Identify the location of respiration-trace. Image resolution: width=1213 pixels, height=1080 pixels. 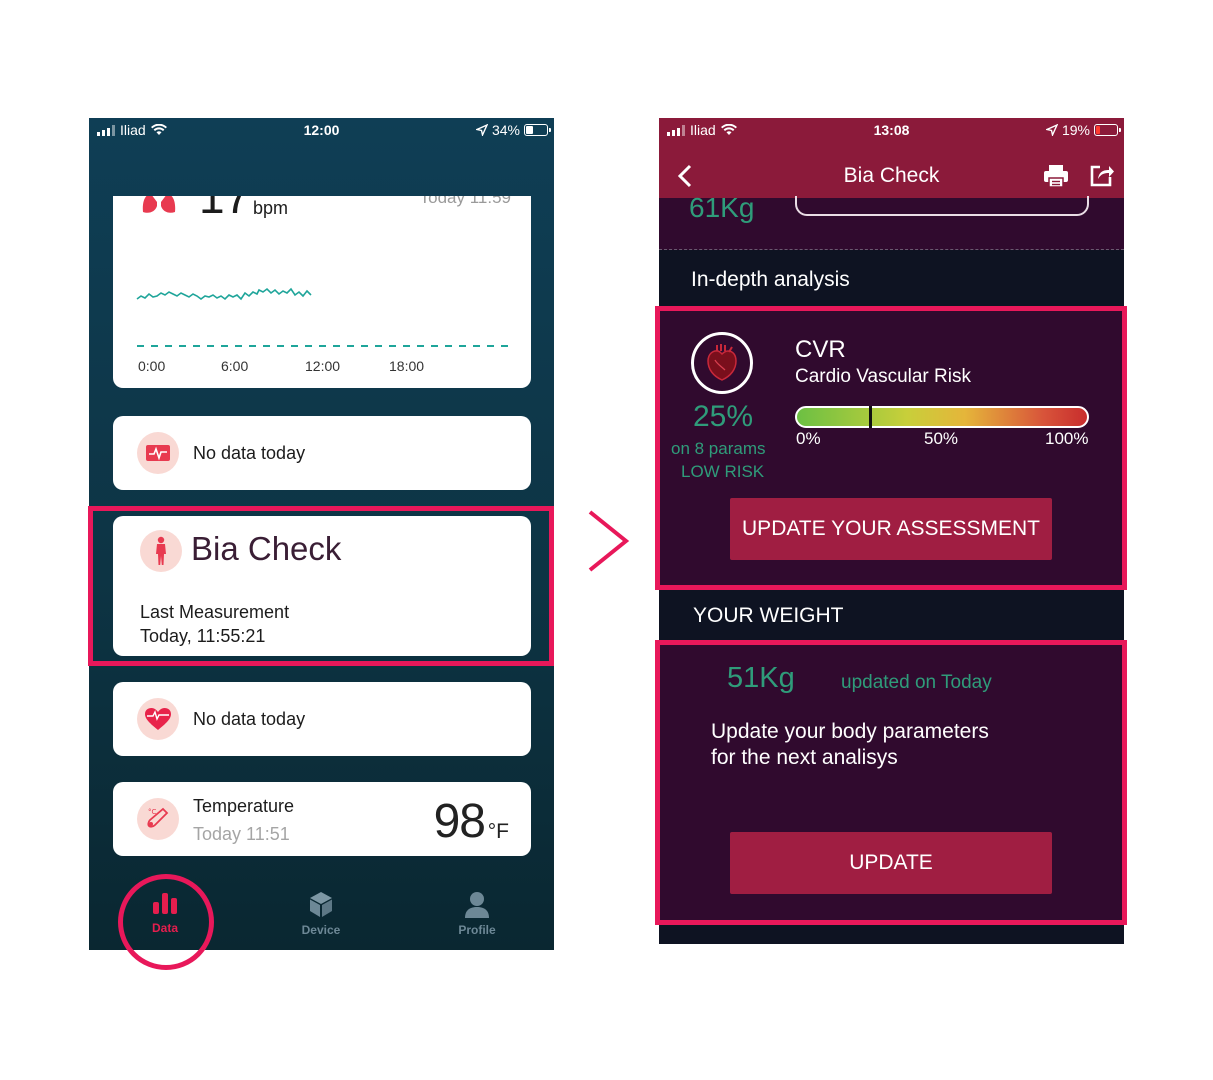
(224, 294).